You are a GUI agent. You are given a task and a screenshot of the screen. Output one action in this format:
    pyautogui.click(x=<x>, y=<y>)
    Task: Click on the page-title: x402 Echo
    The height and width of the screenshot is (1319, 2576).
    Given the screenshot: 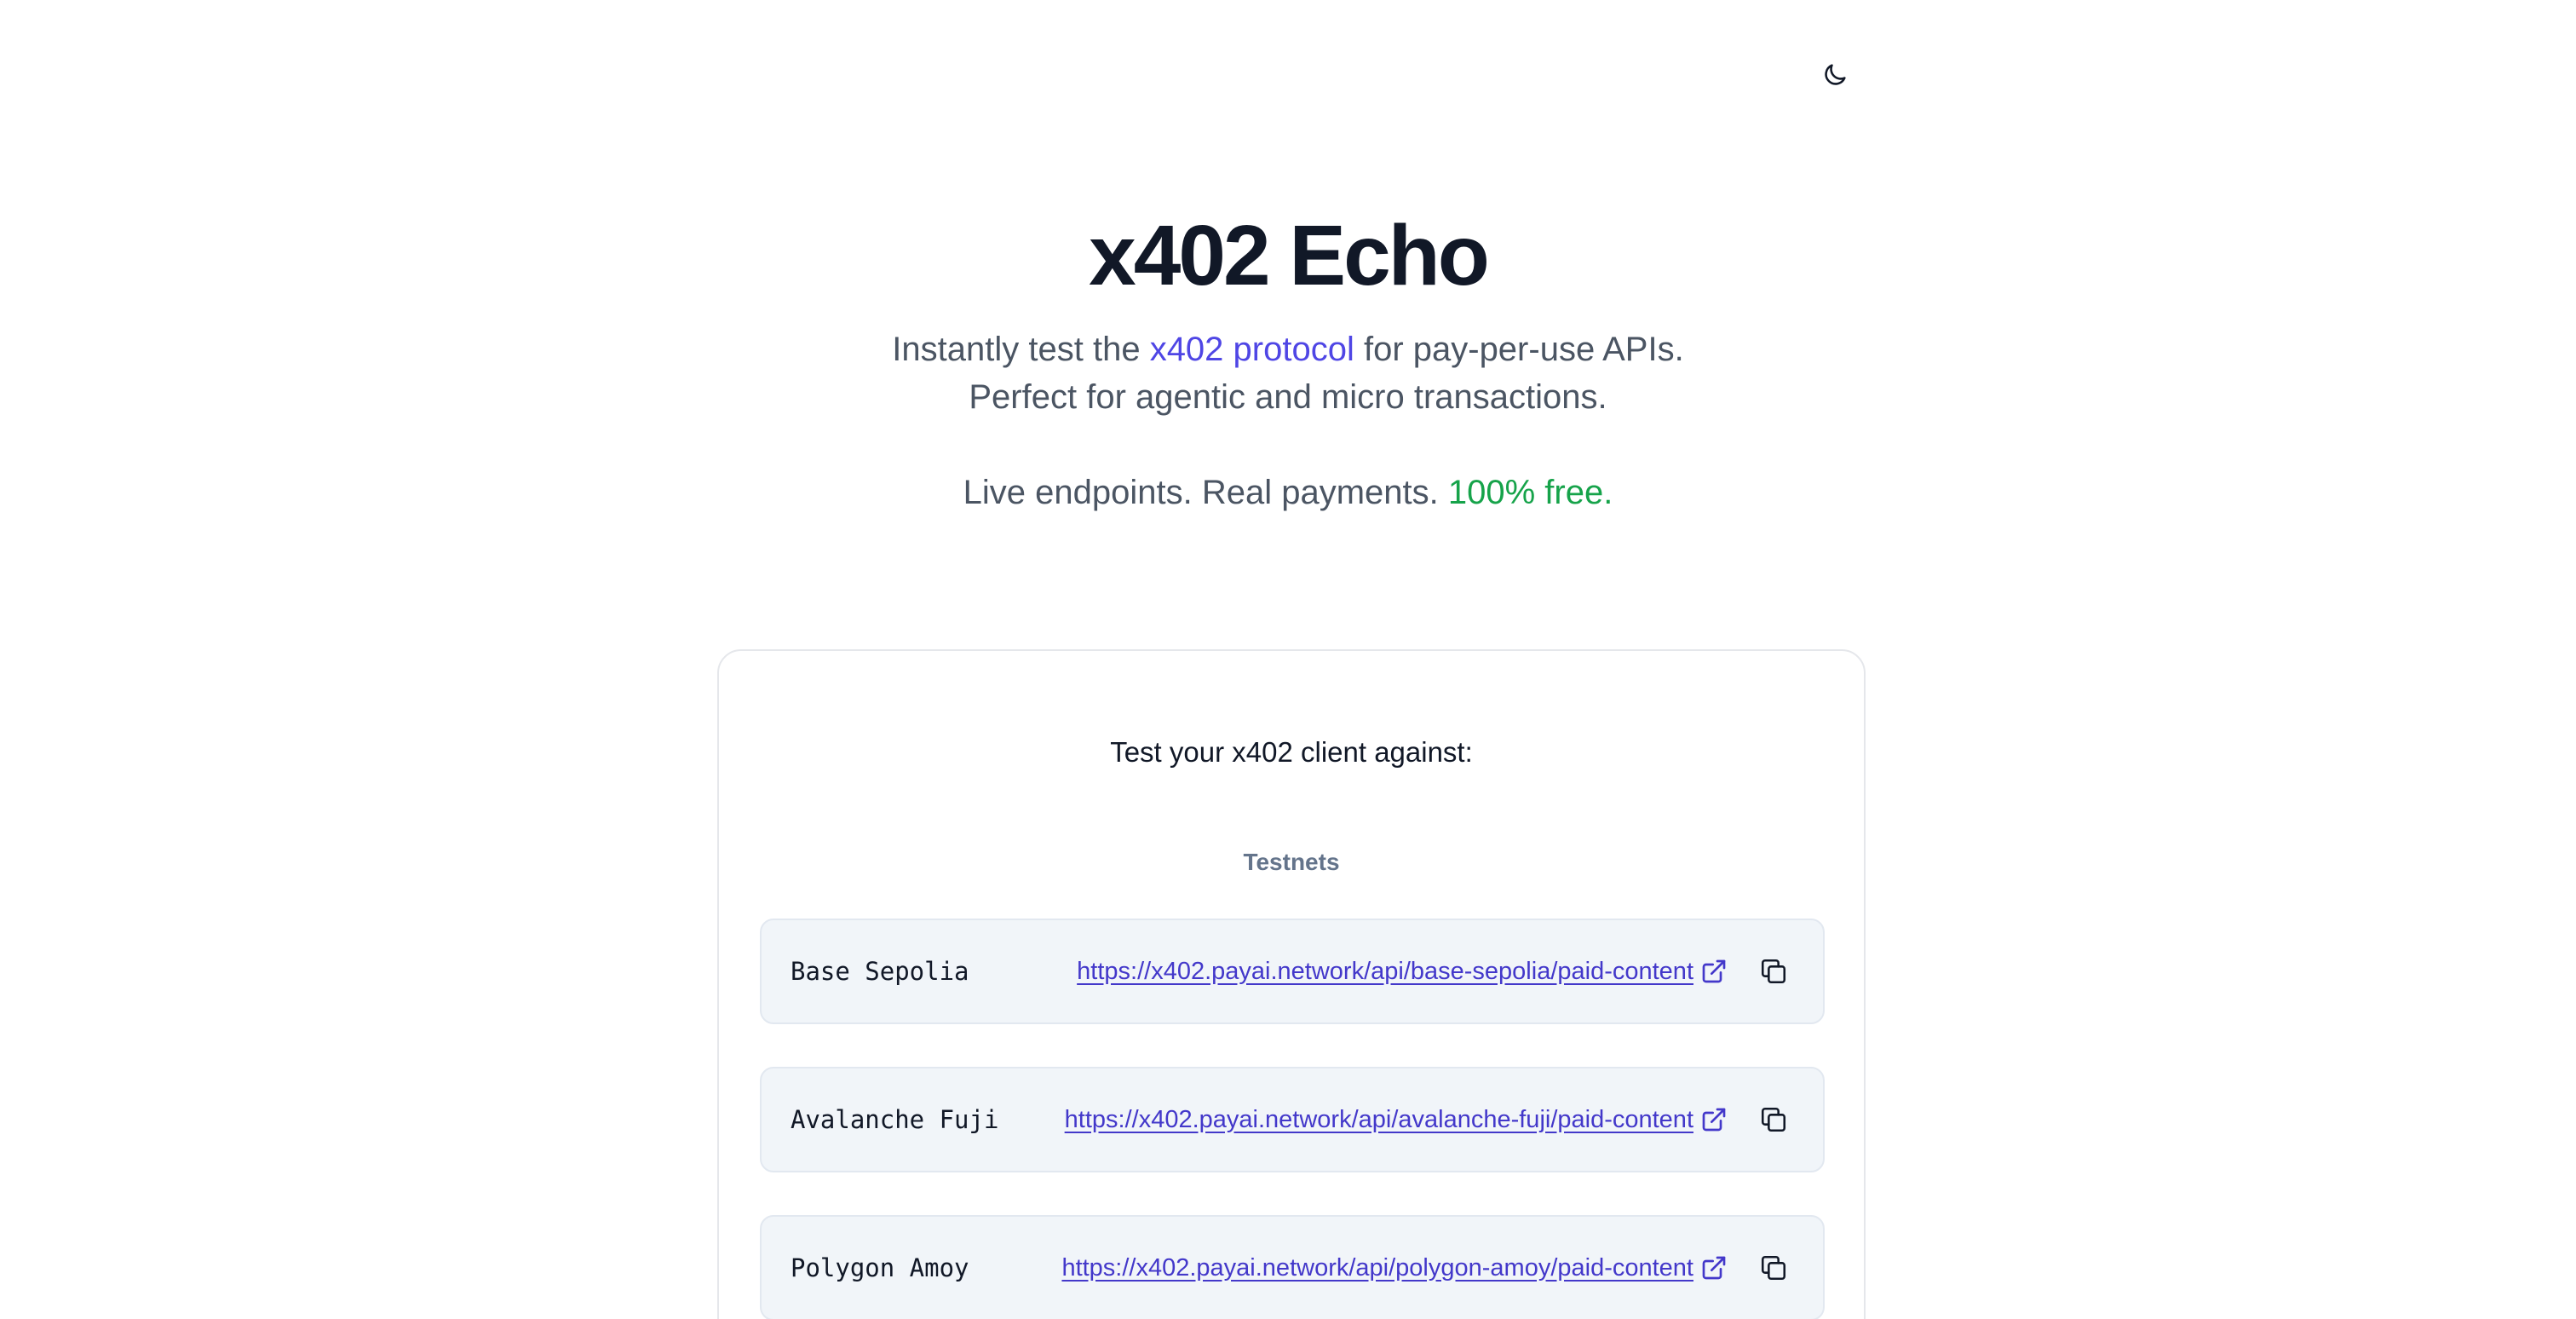 What is the action you would take?
    pyautogui.click(x=1289, y=256)
    